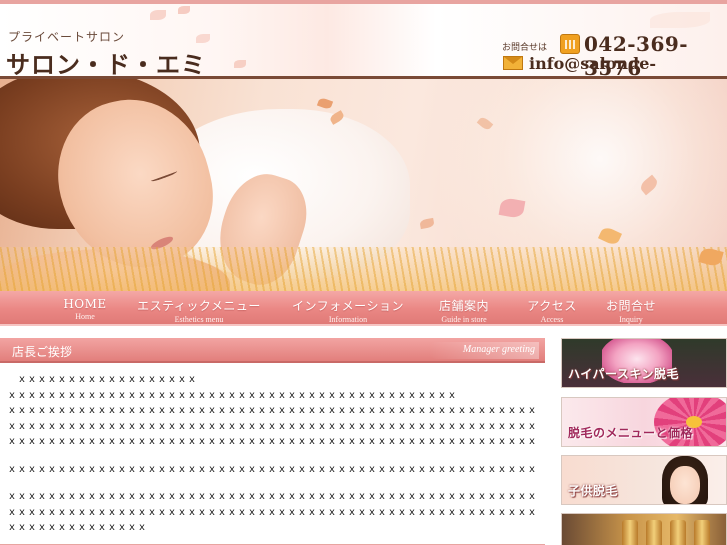 This screenshot has height=545, width=727. I want to click on nav-label: アクセス, so click(552, 306).